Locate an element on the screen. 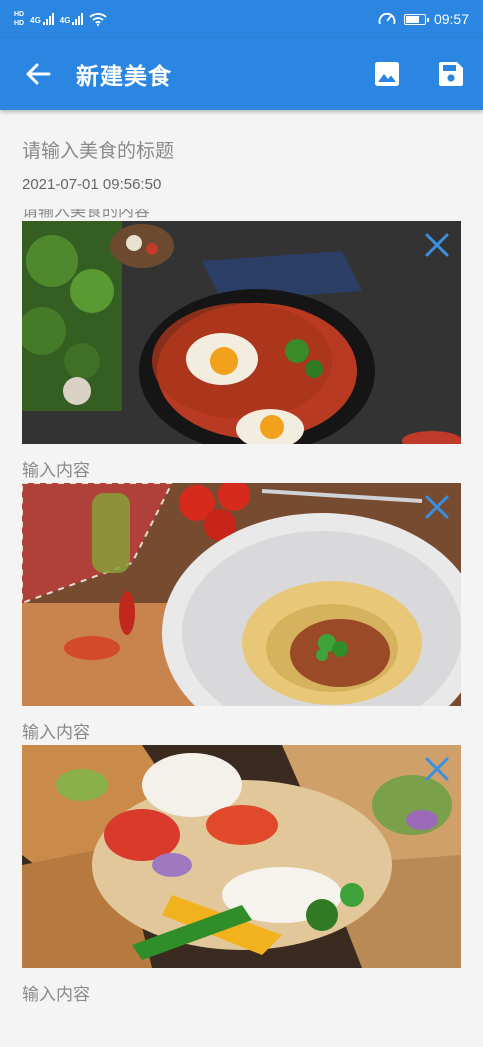  battery-level is located at coordinates (412, 19).